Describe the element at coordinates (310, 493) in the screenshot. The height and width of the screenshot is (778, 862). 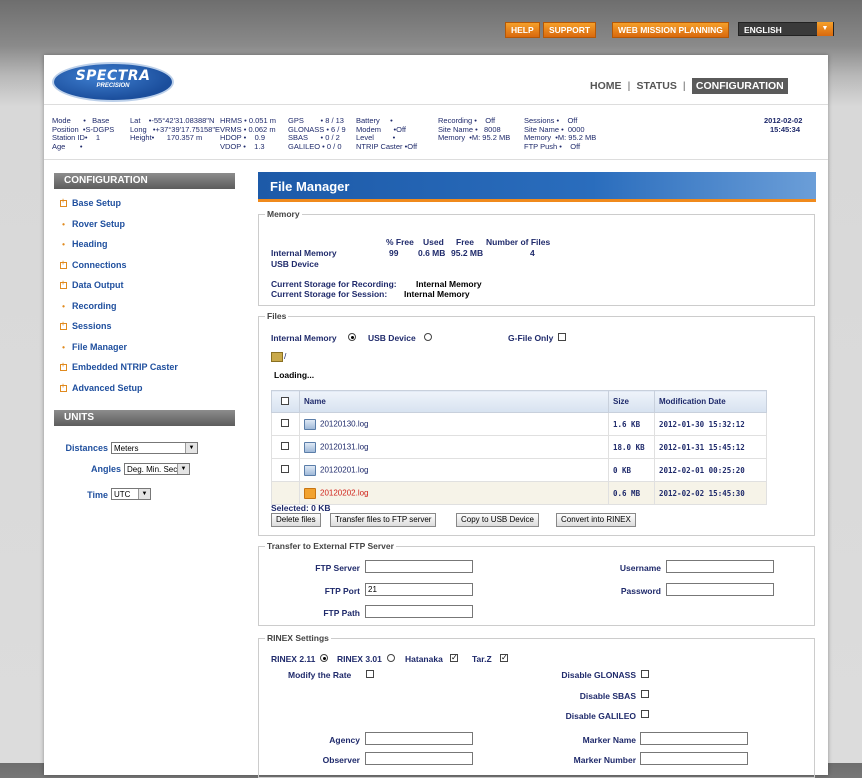
I see `lock-icon` at that location.